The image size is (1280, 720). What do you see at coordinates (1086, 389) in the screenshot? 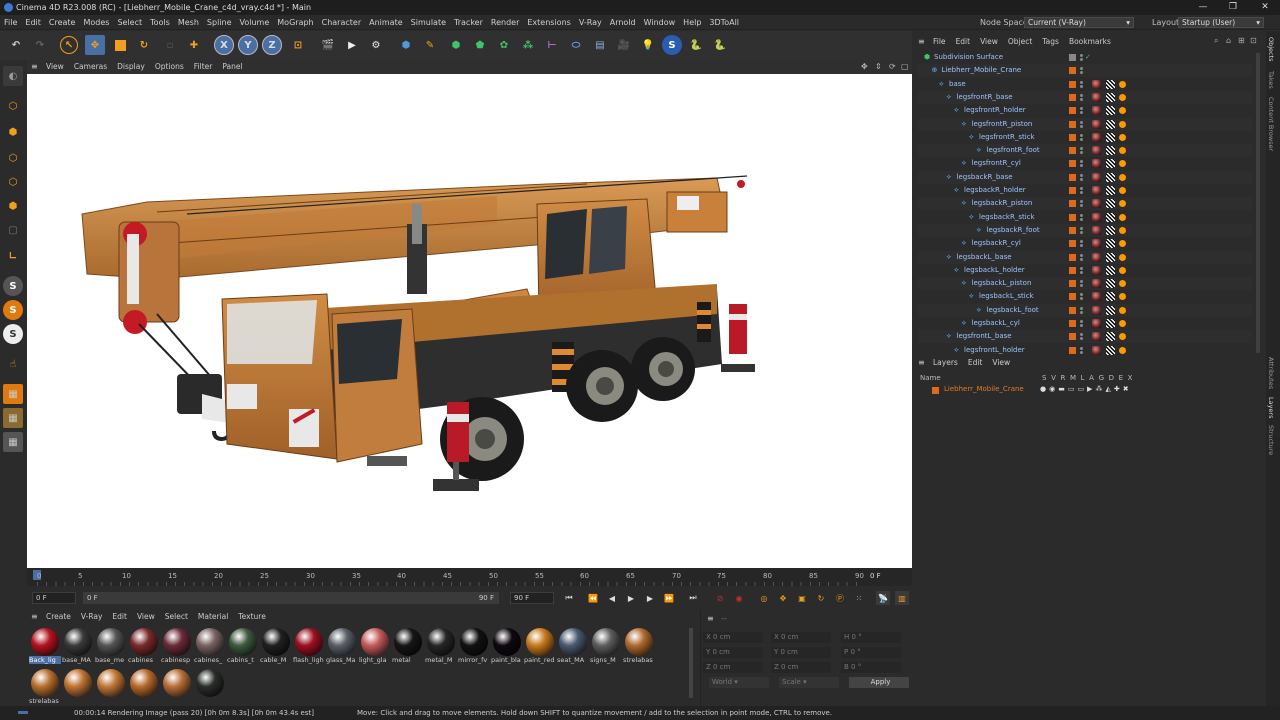
I see `layer-flag-icons: ●◉▬▭▭▶⁂◭✚✖` at bounding box center [1086, 389].